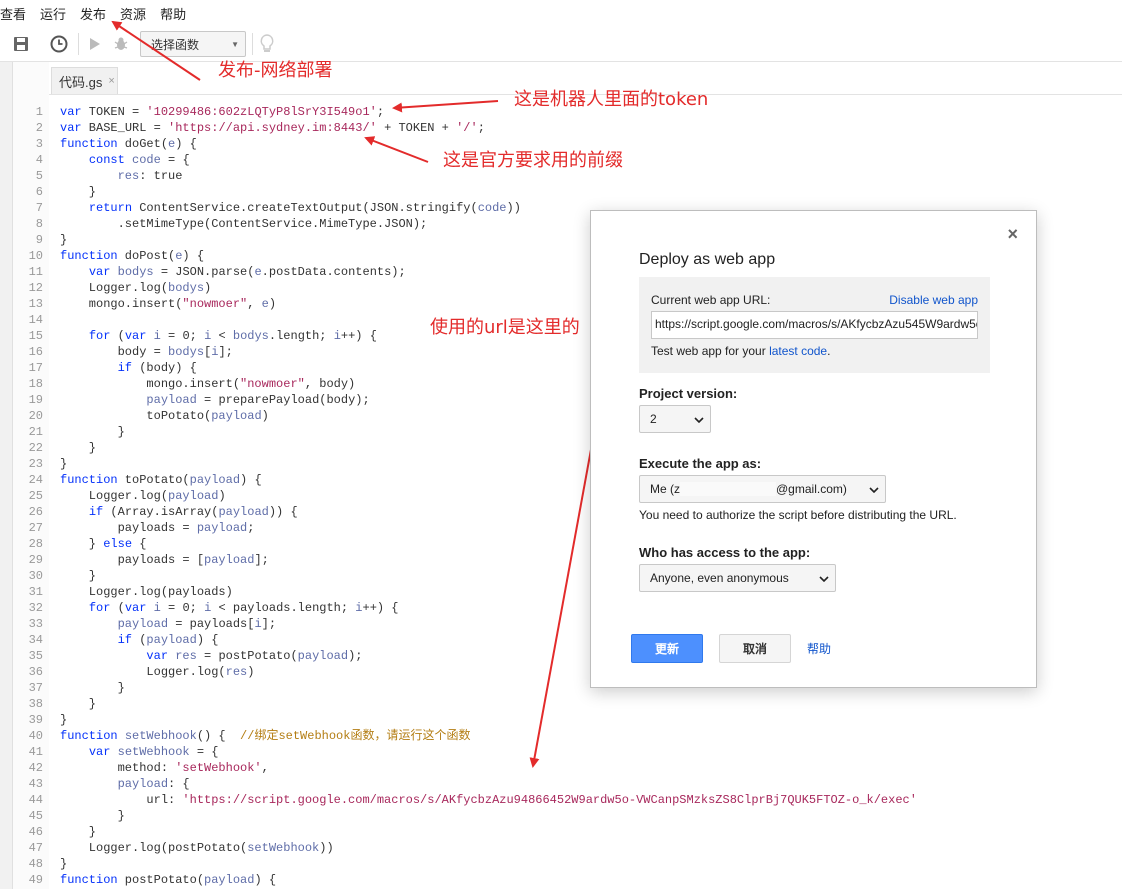 The width and height of the screenshot is (1122, 889). What do you see at coordinates (156, 50) in the screenshot?
I see `arrow-publish` at bounding box center [156, 50].